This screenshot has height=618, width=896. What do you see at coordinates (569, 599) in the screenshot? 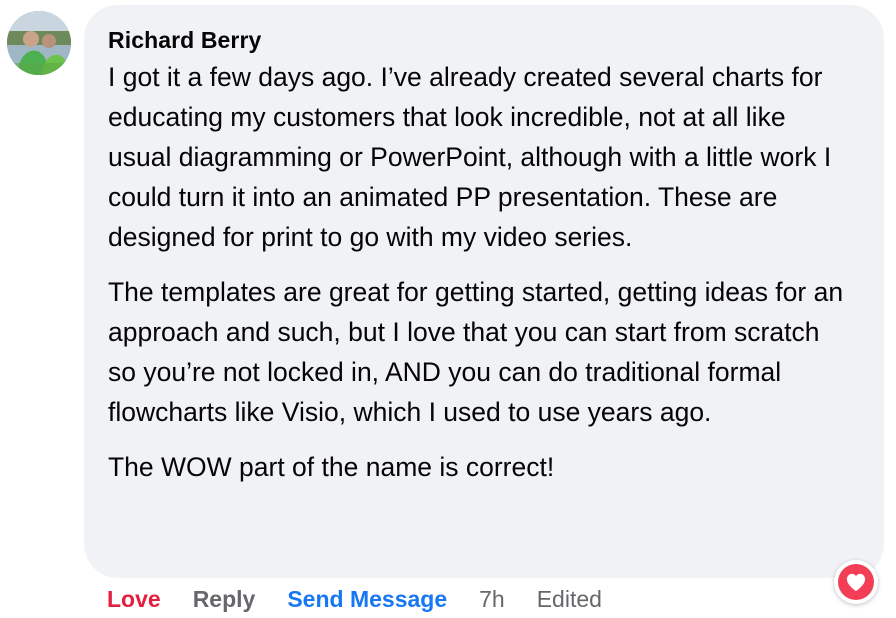
I see `edited-label: Edited` at bounding box center [569, 599].